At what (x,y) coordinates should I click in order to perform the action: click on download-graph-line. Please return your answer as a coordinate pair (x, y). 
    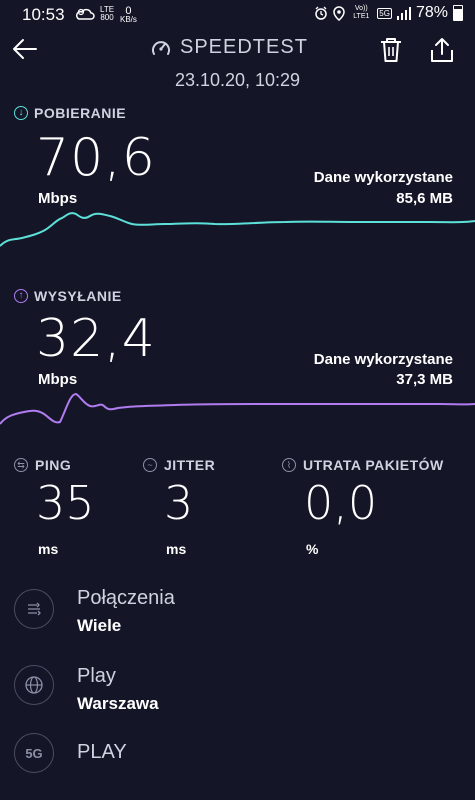
    Looking at the image, I should click on (237, 229).